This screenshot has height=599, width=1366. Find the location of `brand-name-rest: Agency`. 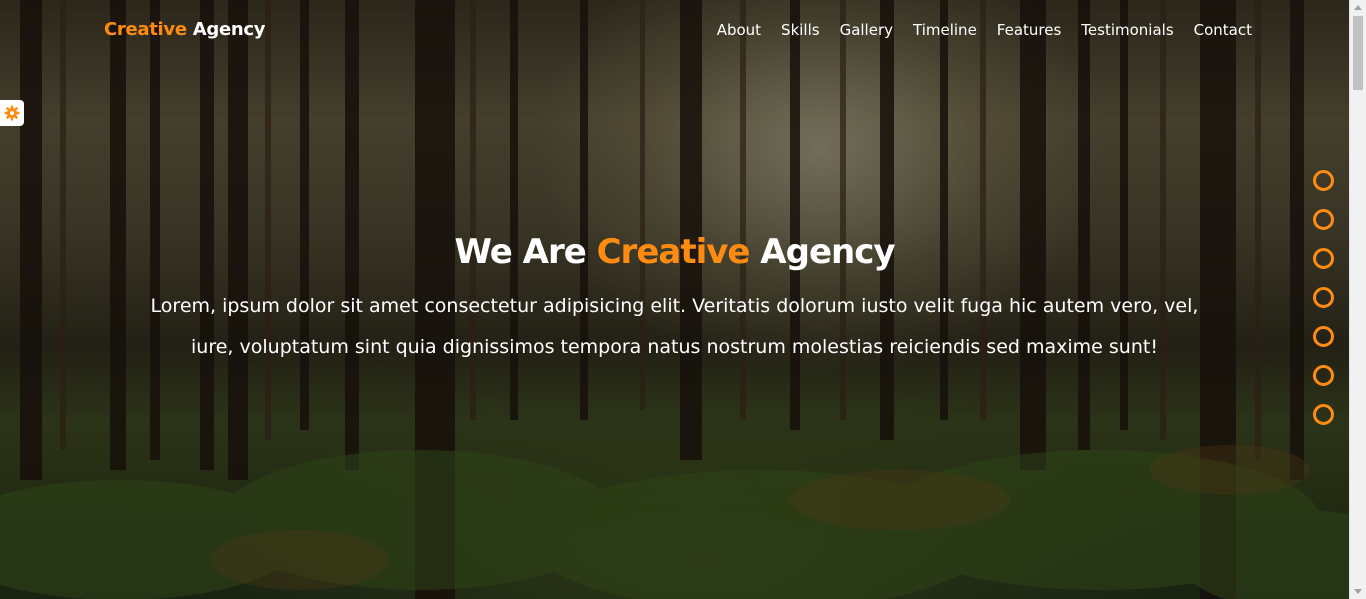

brand-name-rest: Agency is located at coordinates (226, 29).